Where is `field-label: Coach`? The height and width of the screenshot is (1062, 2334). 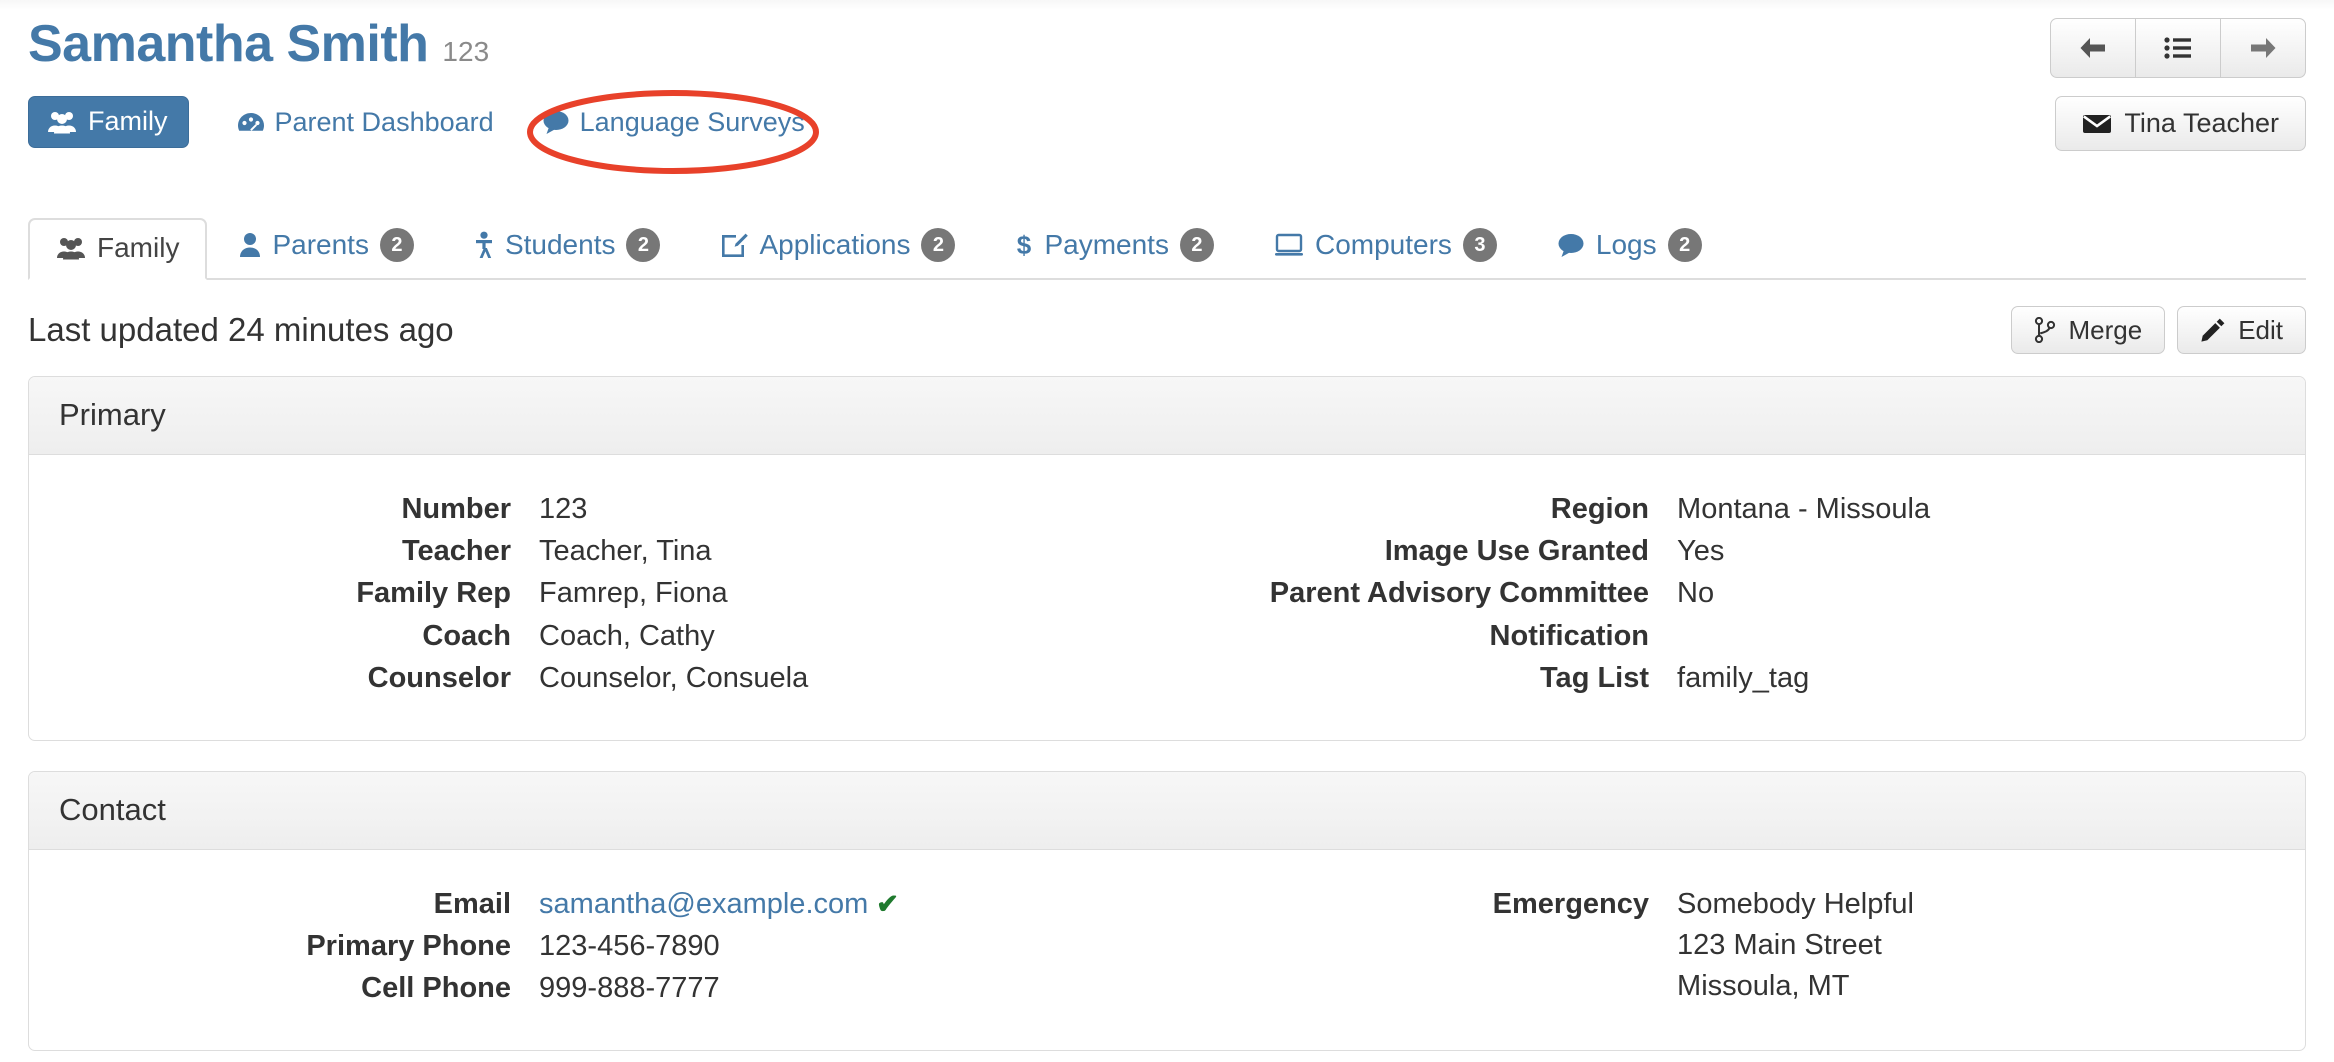
field-label: Coach is located at coordinates (467, 635).